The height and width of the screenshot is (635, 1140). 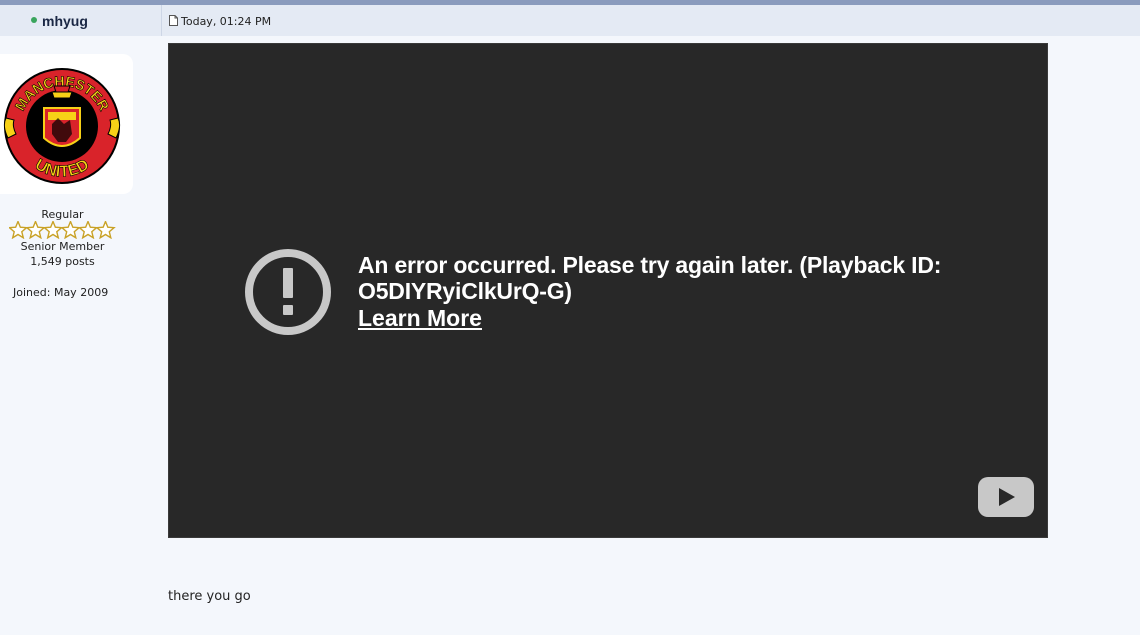 I want to click on manchester-united-crest-image: MANCHESTER UNITED, so click(x=62, y=126).